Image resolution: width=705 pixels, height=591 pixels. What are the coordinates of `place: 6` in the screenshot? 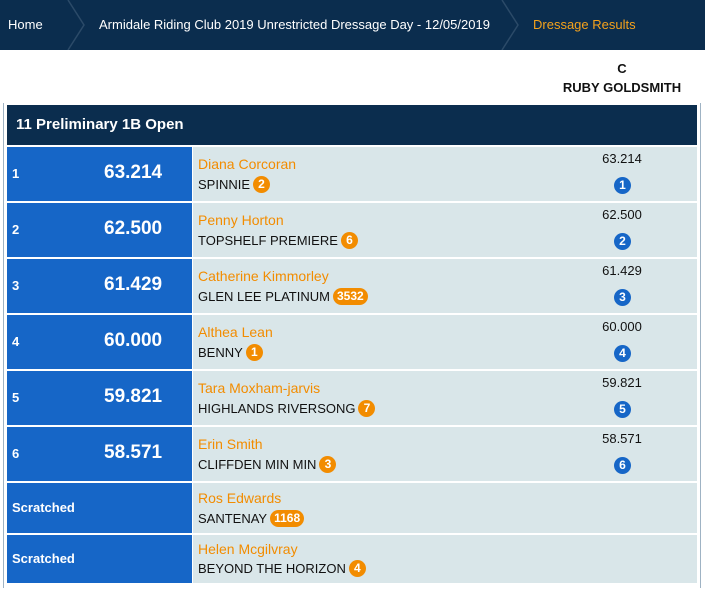 It's located at (16, 453).